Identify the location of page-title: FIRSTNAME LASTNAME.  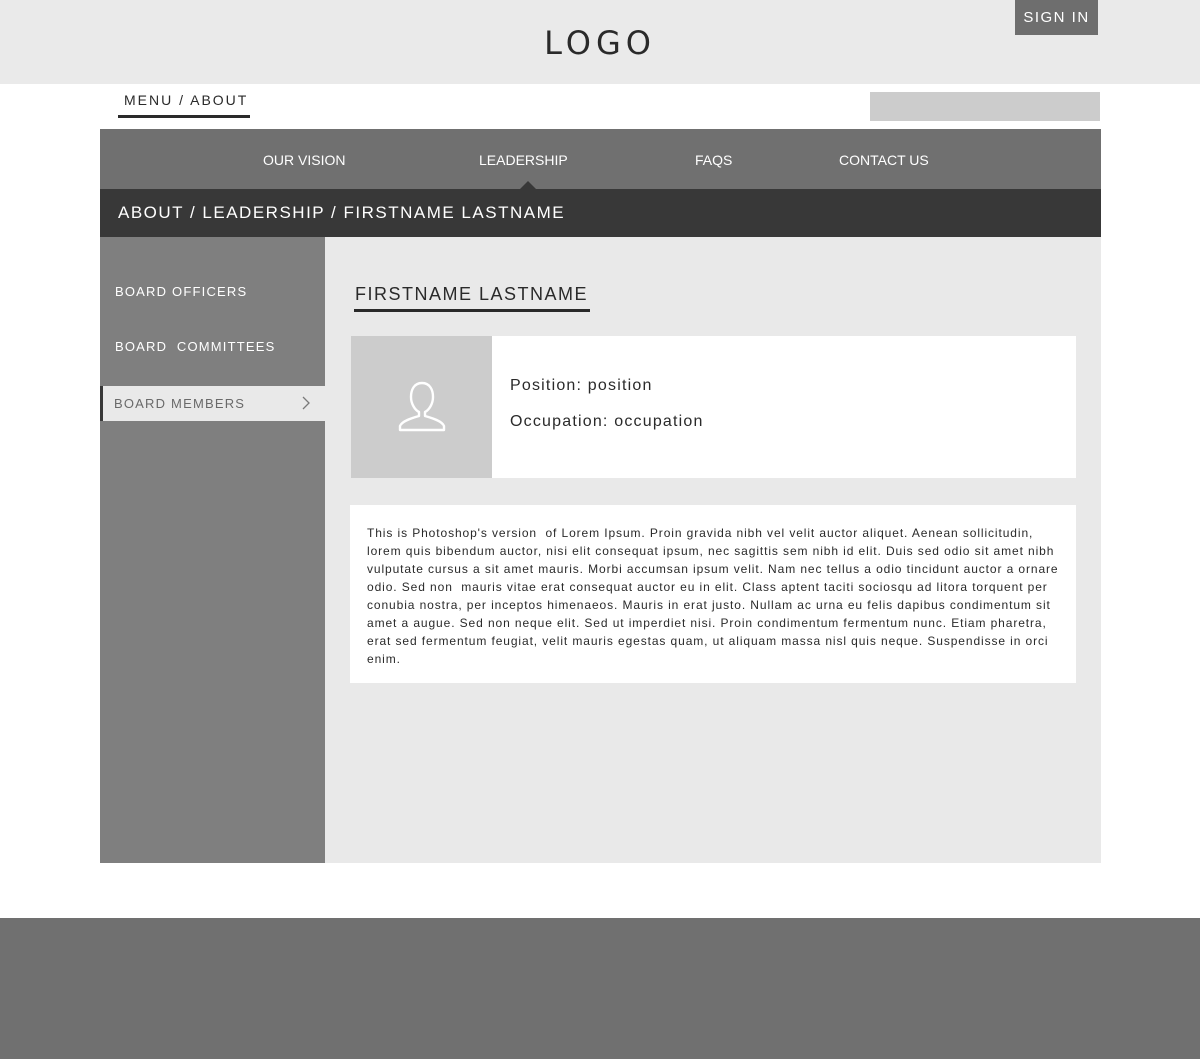
(472, 298).